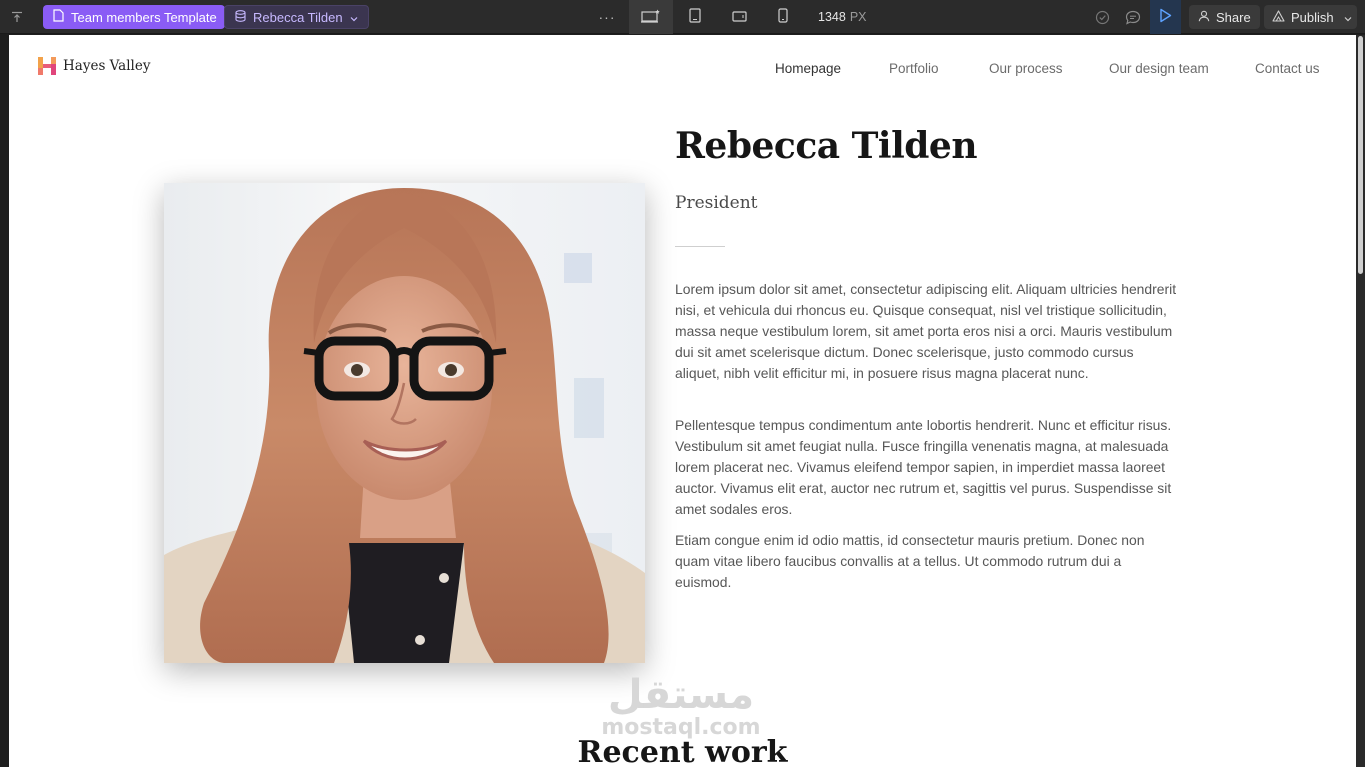  I want to click on canvas-width-readout: 1348 PX, so click(842, 17).